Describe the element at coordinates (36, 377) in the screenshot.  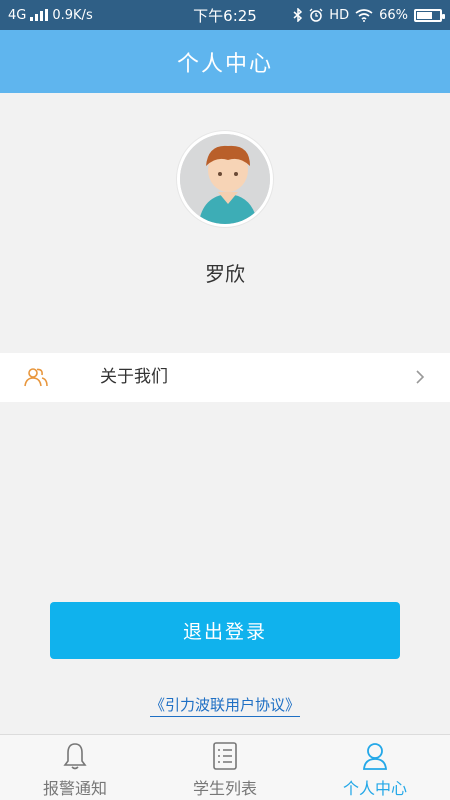
I see `people-icon` at that location.